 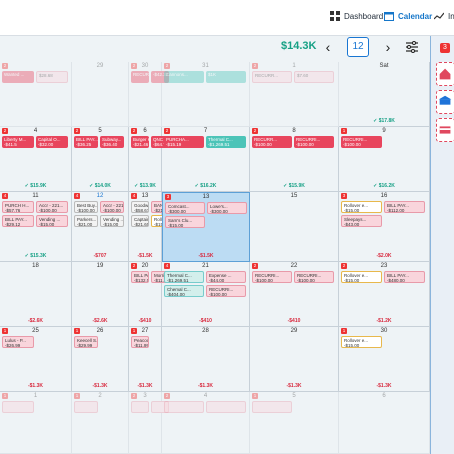 I want to click on day-cell: 302RECURR...-$42.32, so click(x=149, y=94).